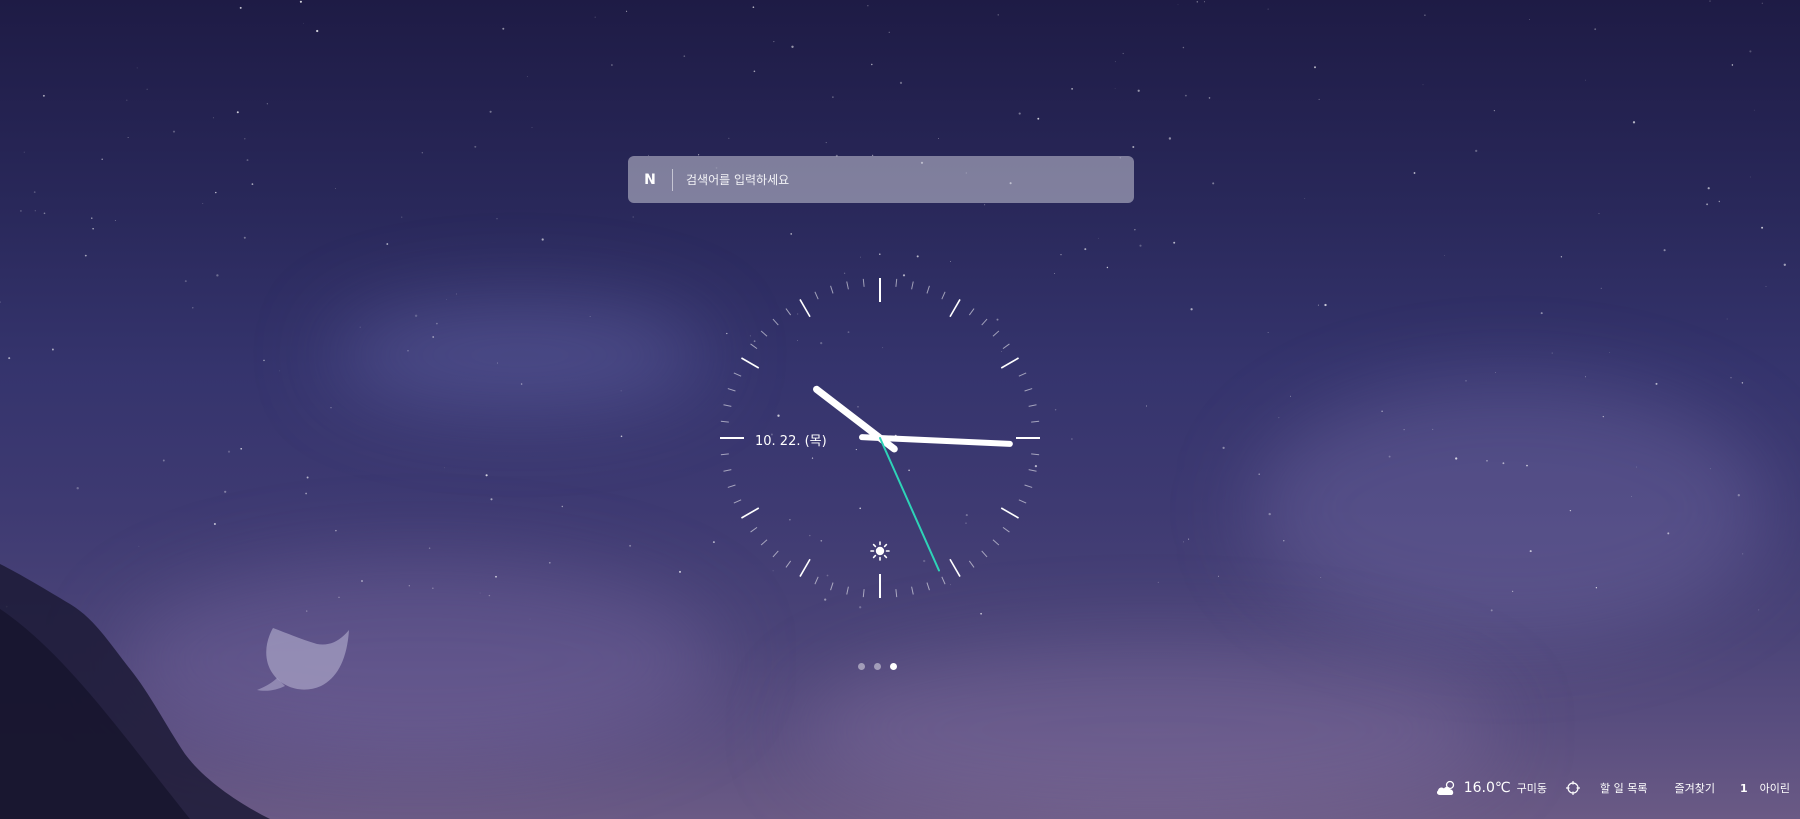  What do you see at coordinates (1501, 788) in the screenshot?
I see `weather-widget: 16.0℃ 구미동` at bounding box center [1501, 788].